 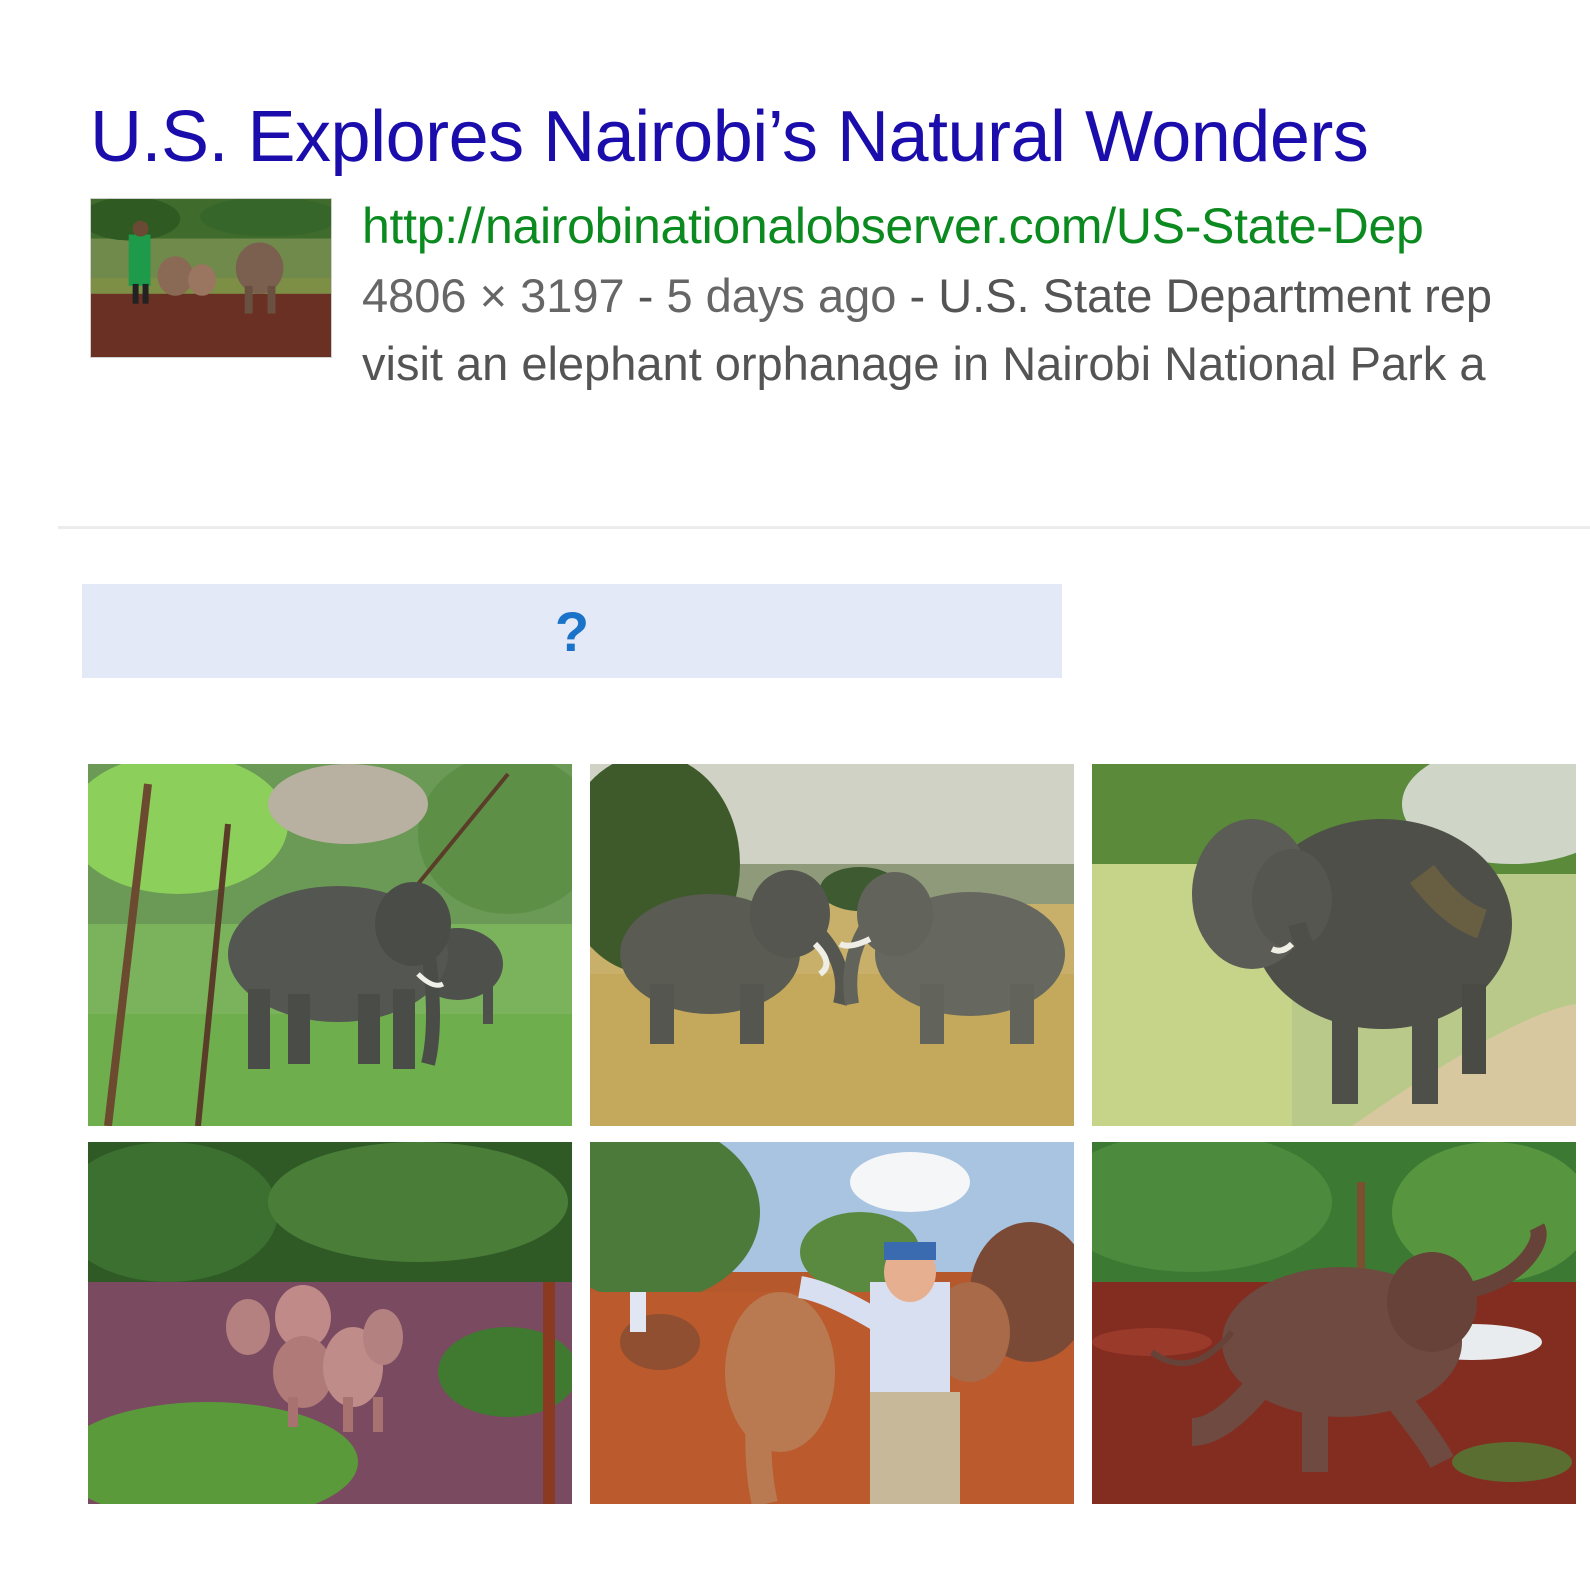 What do you see at coordinates (1215, 295) in the screenshot?
I see `result-description: U.S. State Department rep` at bounding box center [1215, 295].